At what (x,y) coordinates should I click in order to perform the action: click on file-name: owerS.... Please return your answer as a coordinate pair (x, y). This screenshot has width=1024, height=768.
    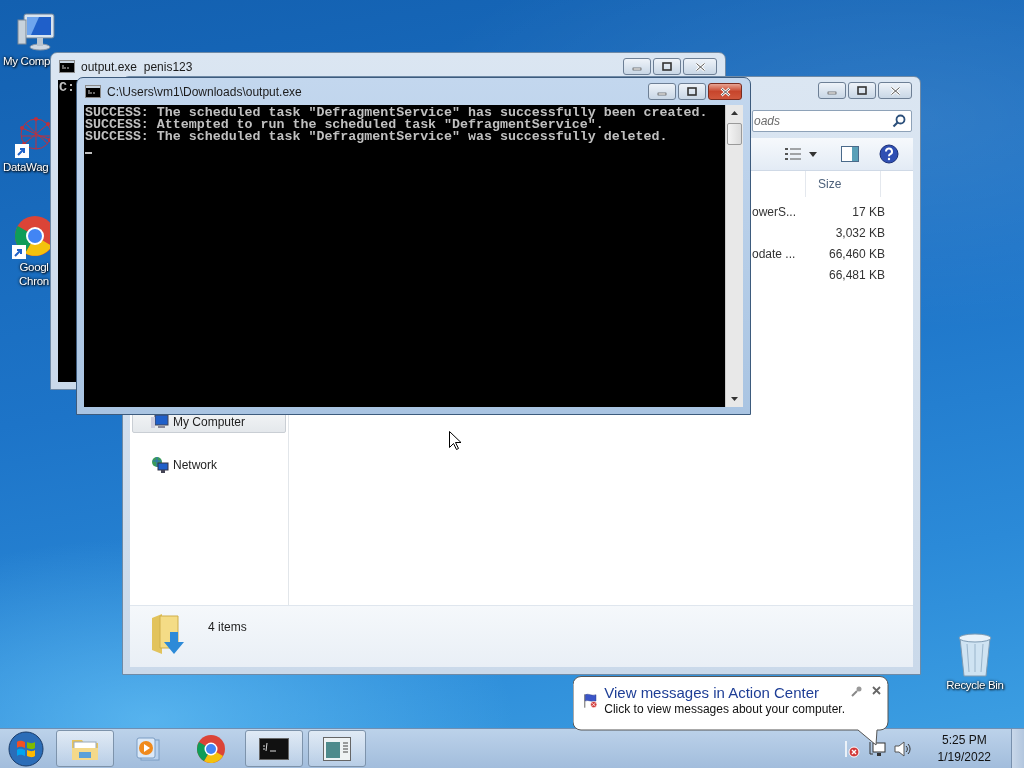
    Looking at the image, I should click on (774, 211).